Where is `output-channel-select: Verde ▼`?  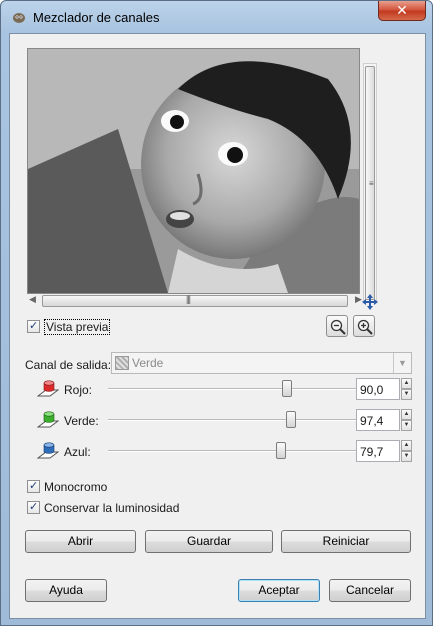 output-channel-select: Verde ▼ is located at coordinates (261, 363).